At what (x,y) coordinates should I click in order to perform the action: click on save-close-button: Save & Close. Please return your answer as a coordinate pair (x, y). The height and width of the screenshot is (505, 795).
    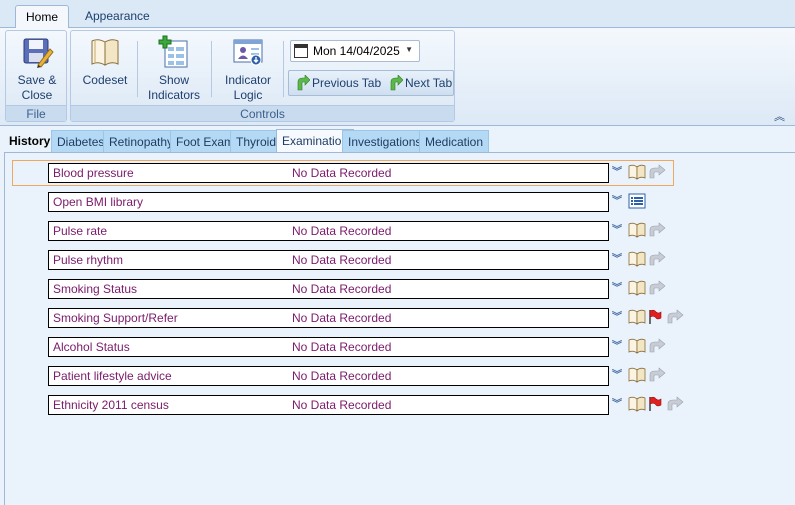
    Looking at the image, I should click on (37, 69).